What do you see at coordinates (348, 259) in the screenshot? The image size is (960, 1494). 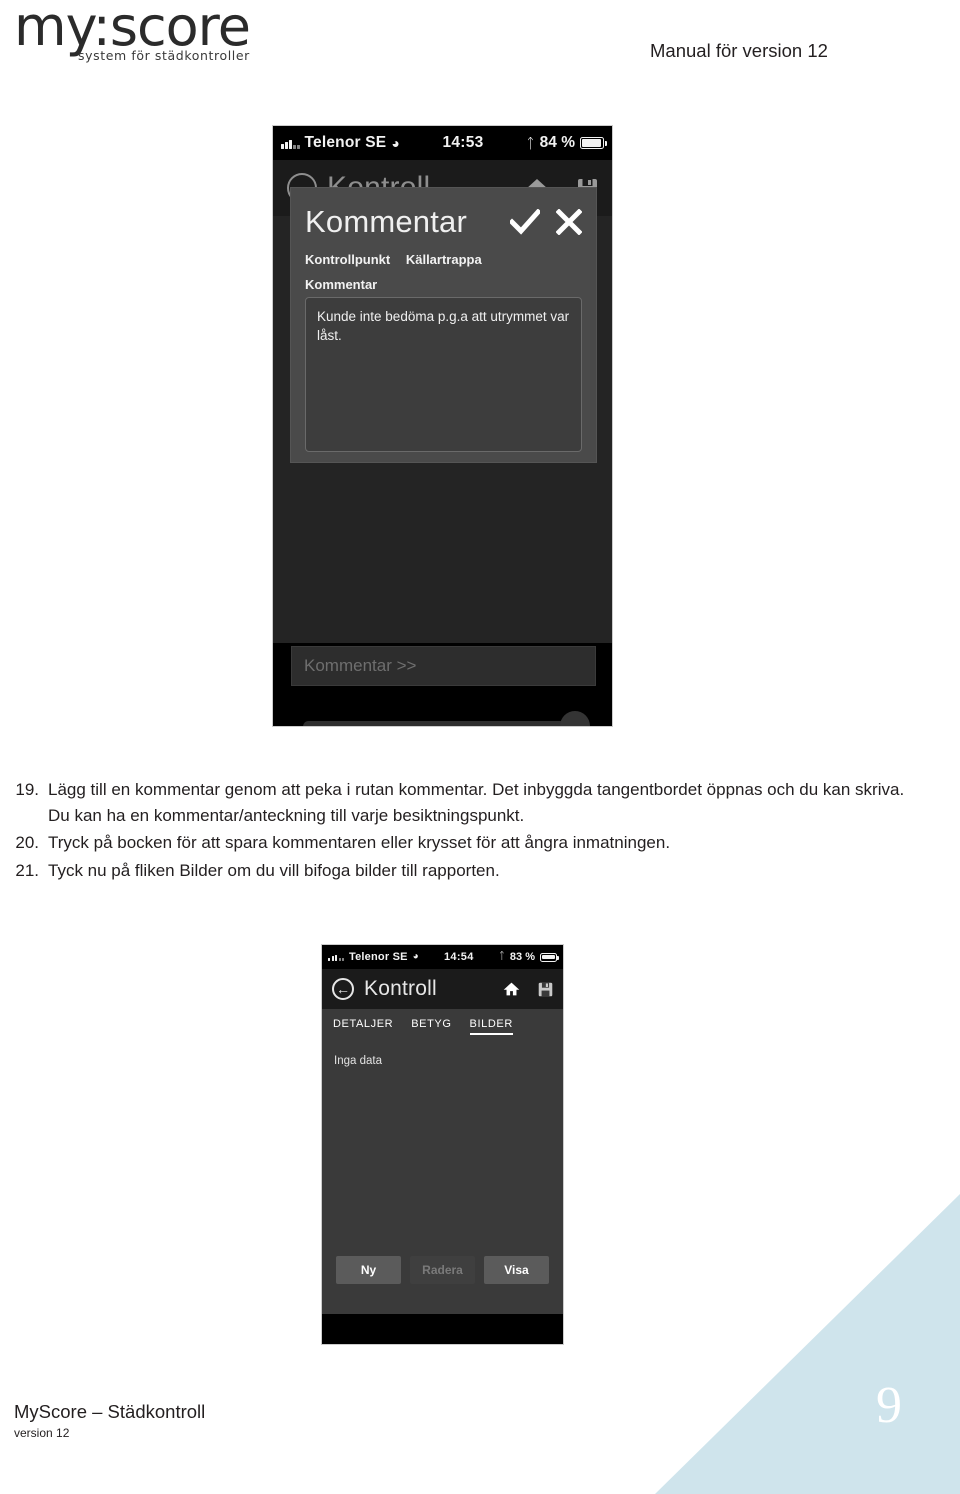 I see `kontrollpunkt-label: Kontrollpunkt` at bounding box center [348, 259].